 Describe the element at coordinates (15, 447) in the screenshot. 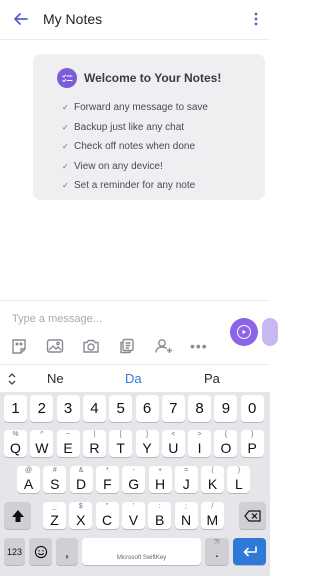

I see `key-label: Q` at that location.